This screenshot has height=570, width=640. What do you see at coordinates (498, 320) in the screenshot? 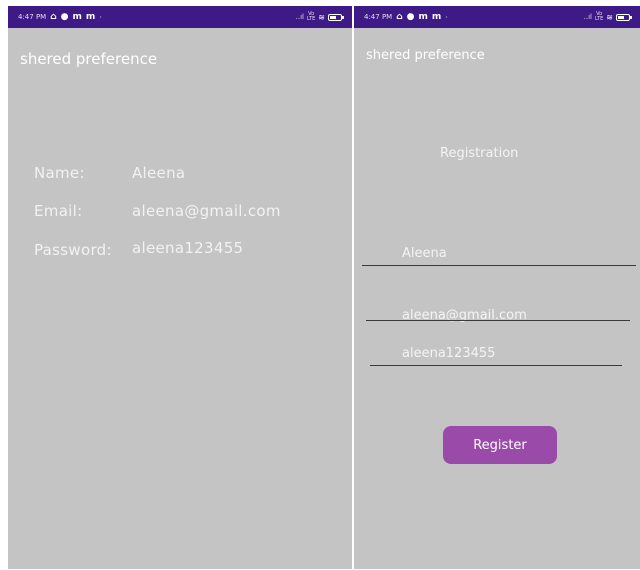
I see `email-input-underline` at bounding box center [498, 320].